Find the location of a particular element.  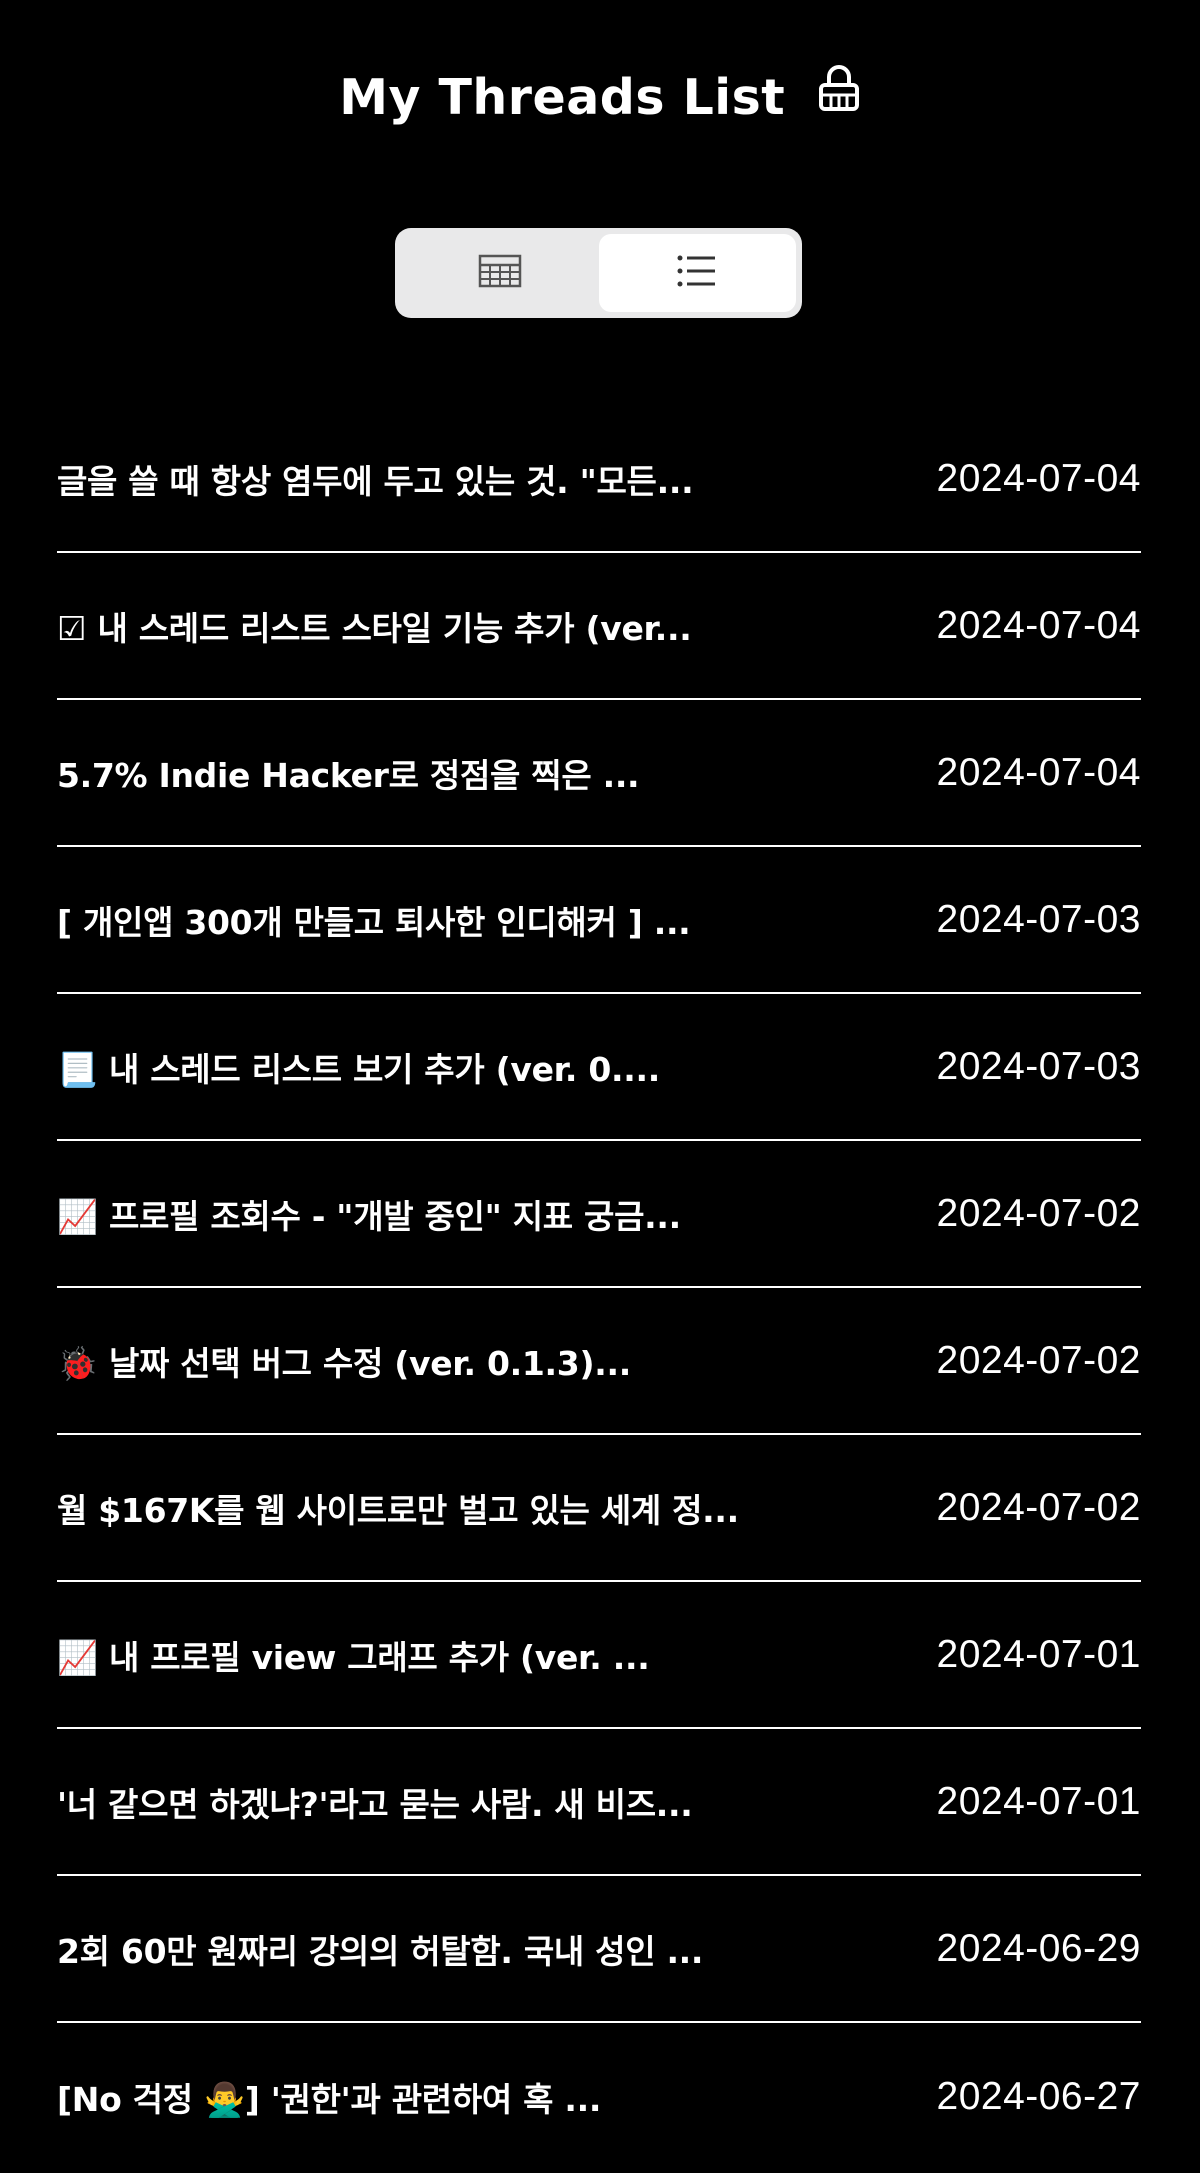

thread-row: 글을 쓸 때 항상 염두에 두고 있는 것. "모든... 2024-07-04 is located at coordinates (599, 479).